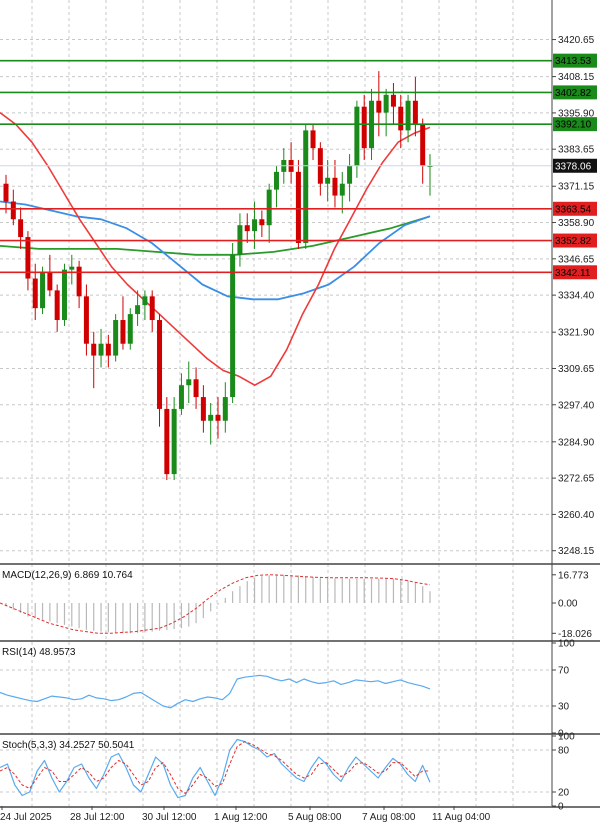 Image resolution: width=600 pixels, height=825 pixels. Describe the element at coordinates (573, 575) in the screenshot. I see `macd-tick-label: 16.773` at that location.